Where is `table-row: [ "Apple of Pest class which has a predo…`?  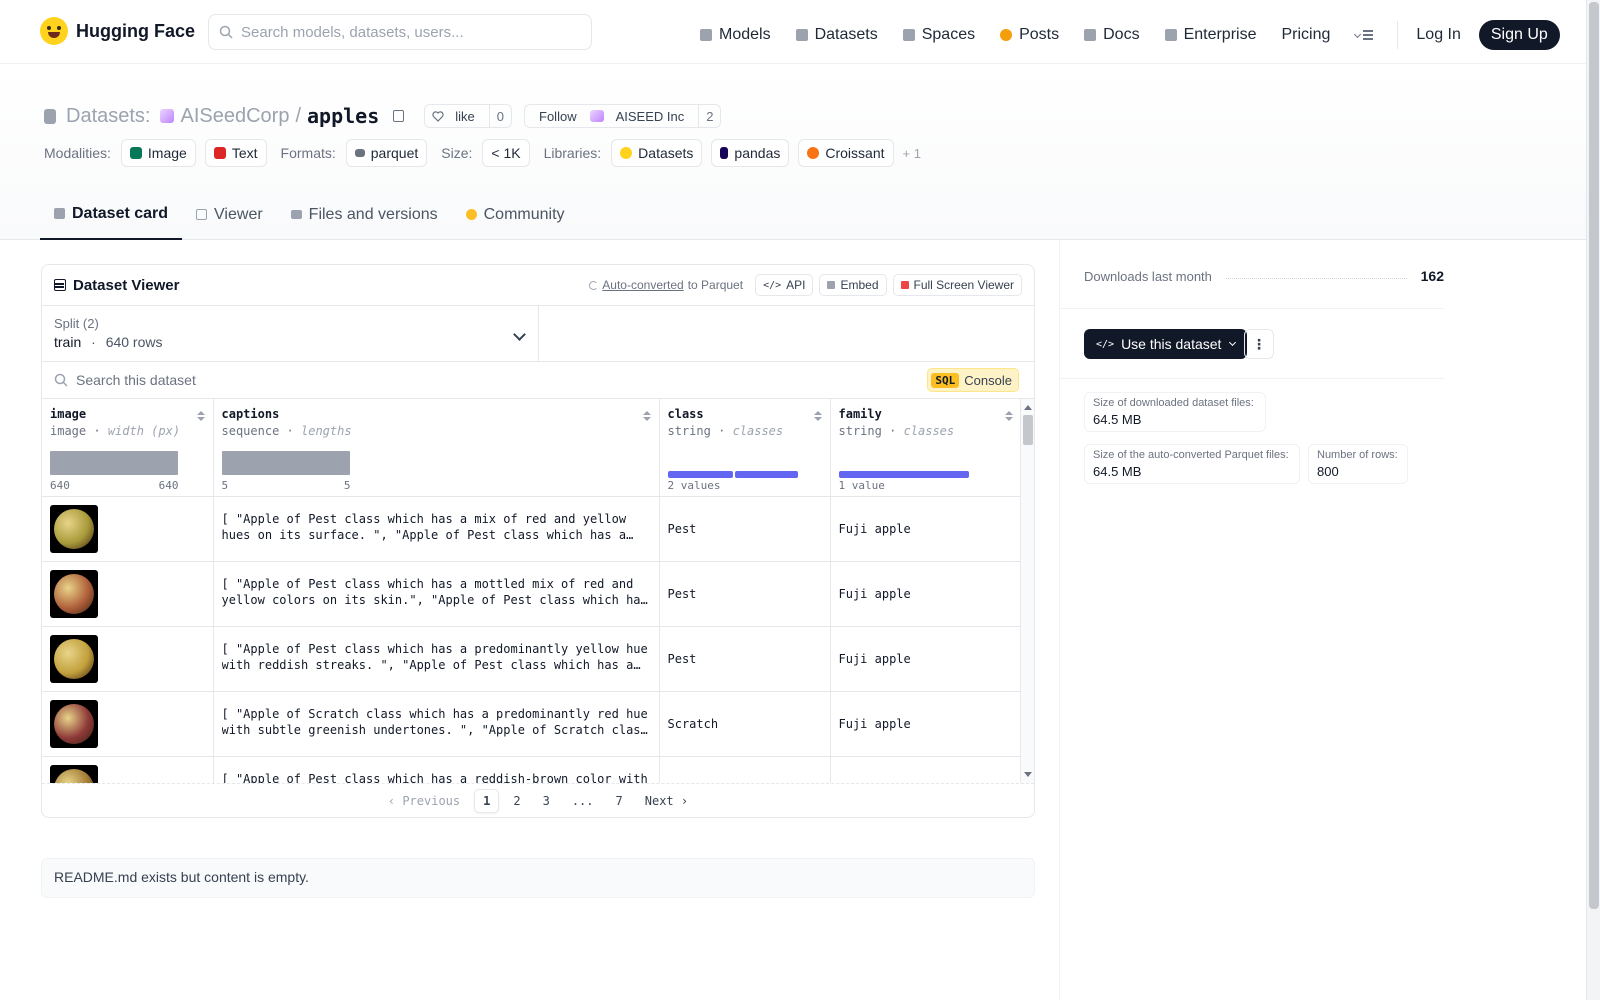
table-row: [ "Apple of Pest class which has a predo… is located at coordinates (532, 659).